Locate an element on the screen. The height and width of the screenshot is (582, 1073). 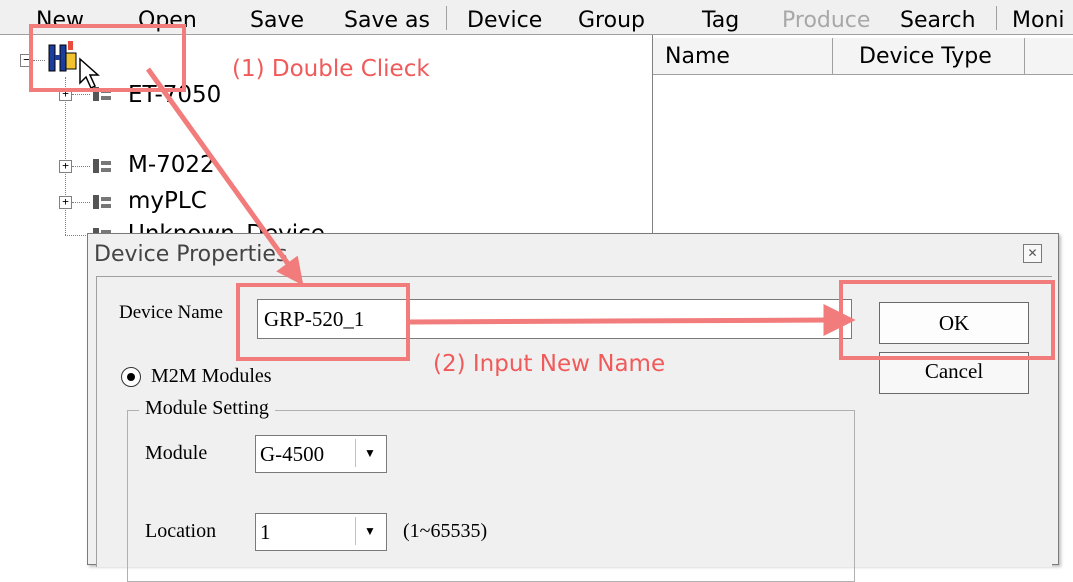
arrow-head-step2 is located at coordinates (839, 320).